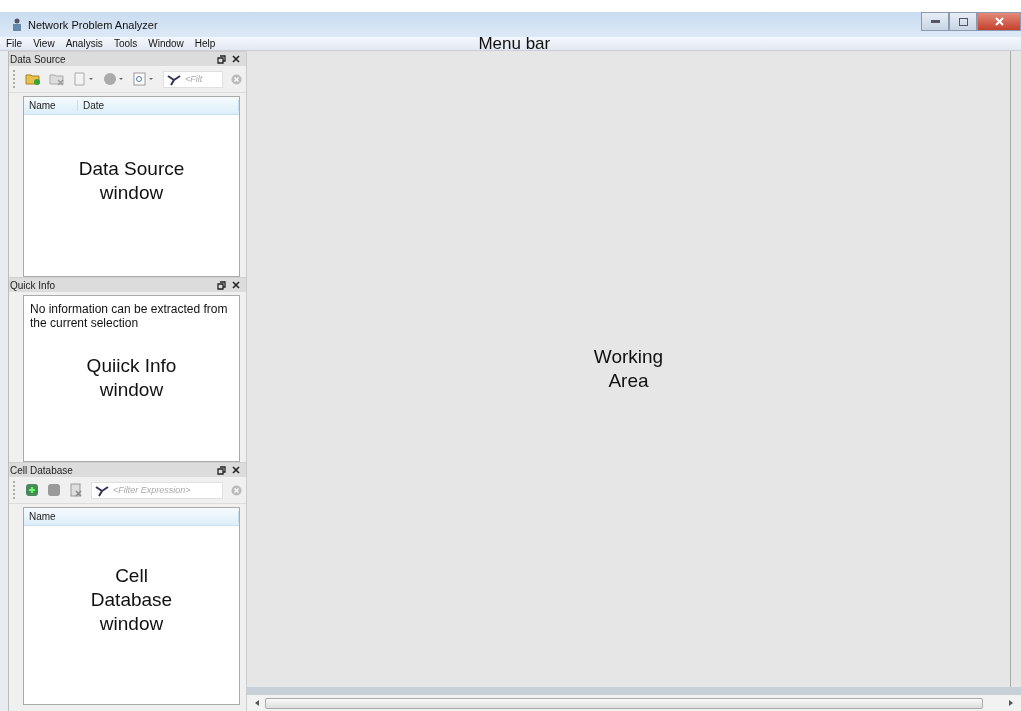  I want to click on annotation-label: Working Area, so click(628, 369).